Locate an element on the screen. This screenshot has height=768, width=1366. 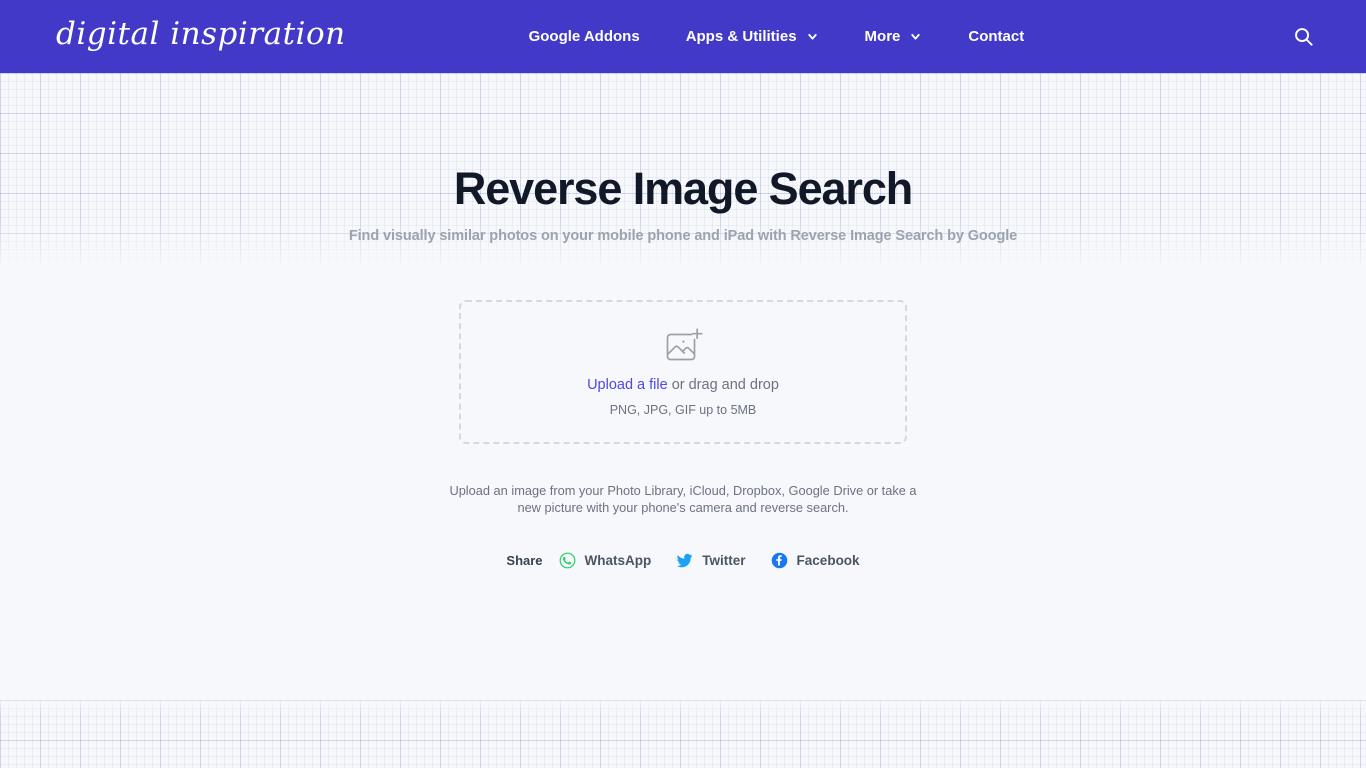
nav-item-more: More is located at coordinates (894, 36).